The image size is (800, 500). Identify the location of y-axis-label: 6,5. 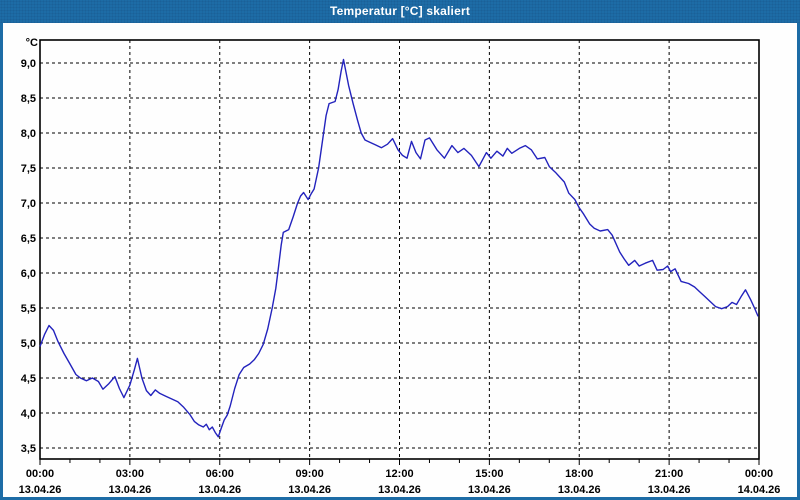
(28, 239).